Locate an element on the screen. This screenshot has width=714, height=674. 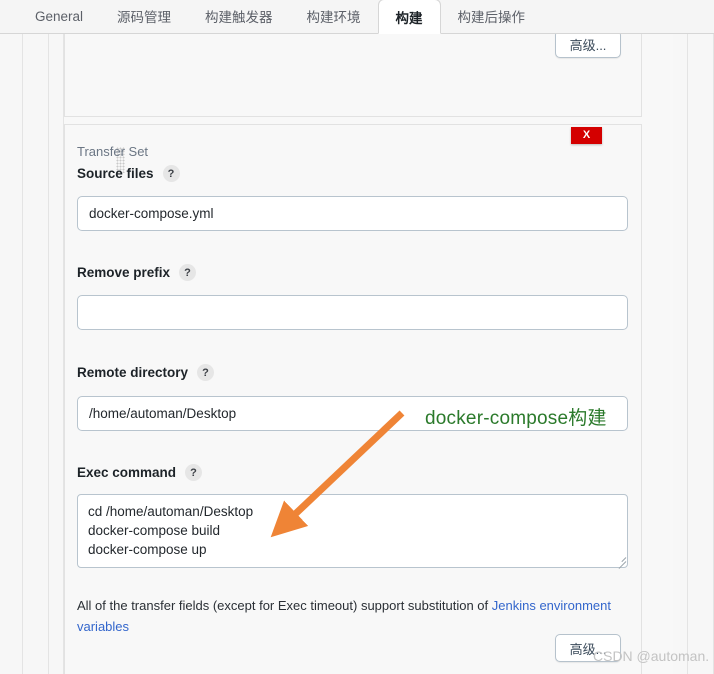
remove-prefix-label-text: Remove prefix is located at coordinates (124, 272).